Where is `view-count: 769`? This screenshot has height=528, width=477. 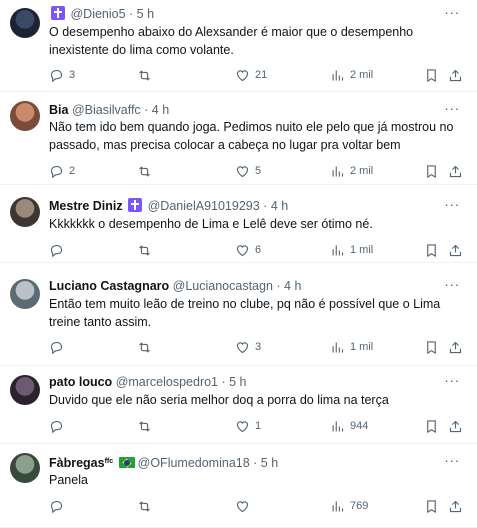 view-count: 769 is located at coordinates (359, 506).